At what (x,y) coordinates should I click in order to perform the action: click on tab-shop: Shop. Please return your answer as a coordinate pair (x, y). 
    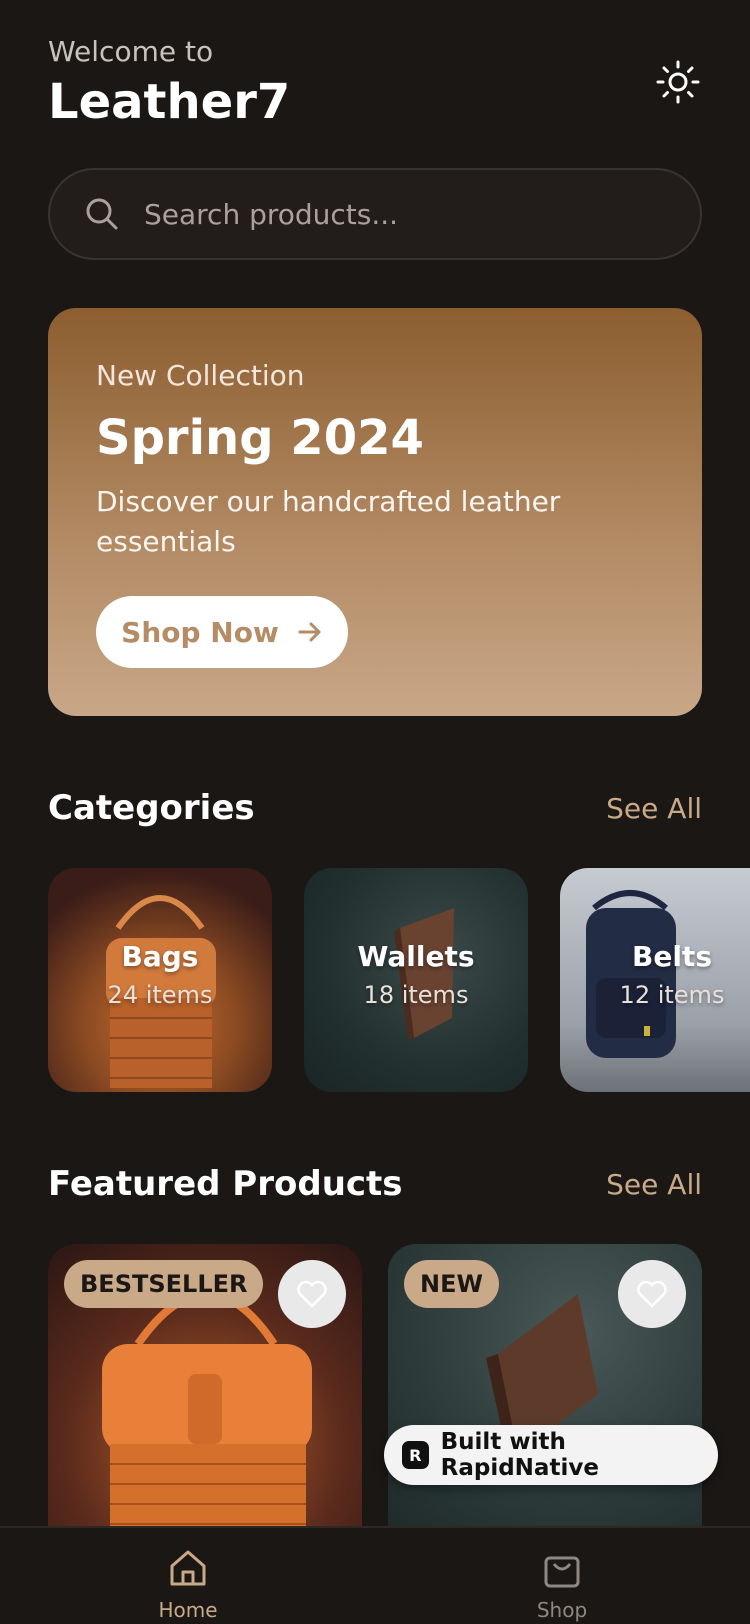
    Looking at the image, I should click on (562, 1584).